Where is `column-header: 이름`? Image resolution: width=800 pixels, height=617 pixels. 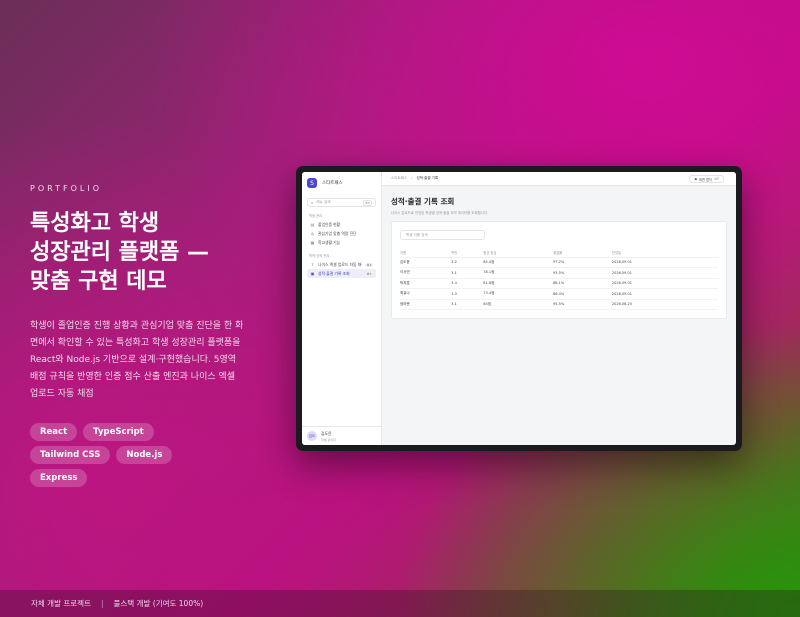
column-header: 이름 is located at coordinates (426, 253).